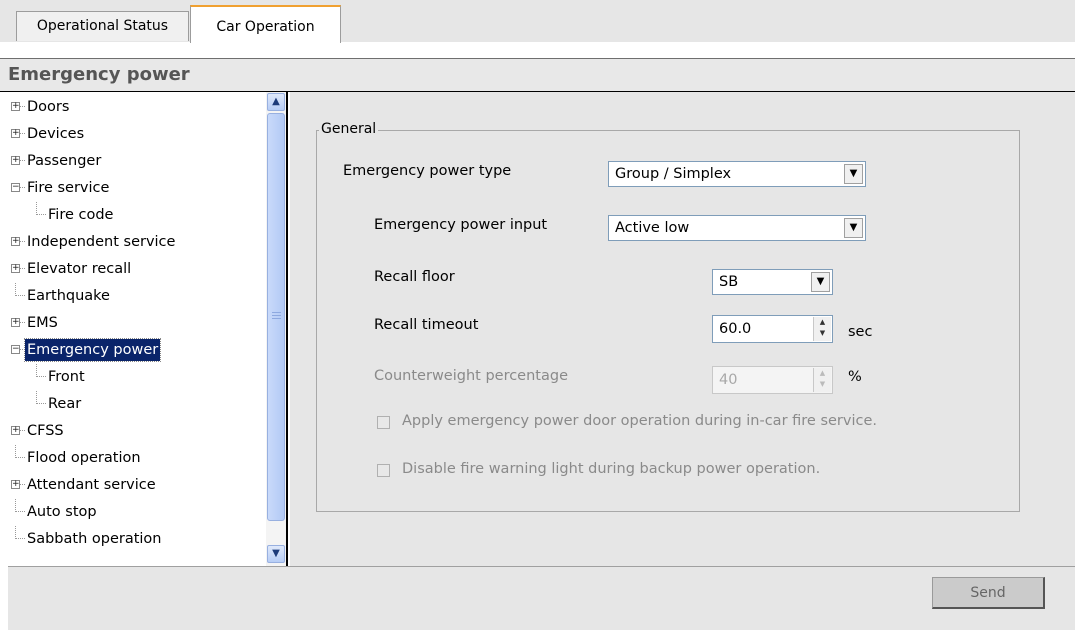 Image resolution: width=1075 pixels, height=630 pixels. I want to click on tree-item: + Passenger, so click(136, 161).